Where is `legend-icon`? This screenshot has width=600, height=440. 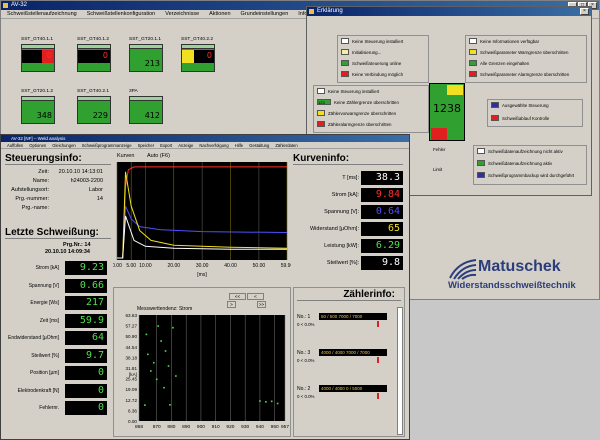 legend-icon is located at coordinates (311, 11).